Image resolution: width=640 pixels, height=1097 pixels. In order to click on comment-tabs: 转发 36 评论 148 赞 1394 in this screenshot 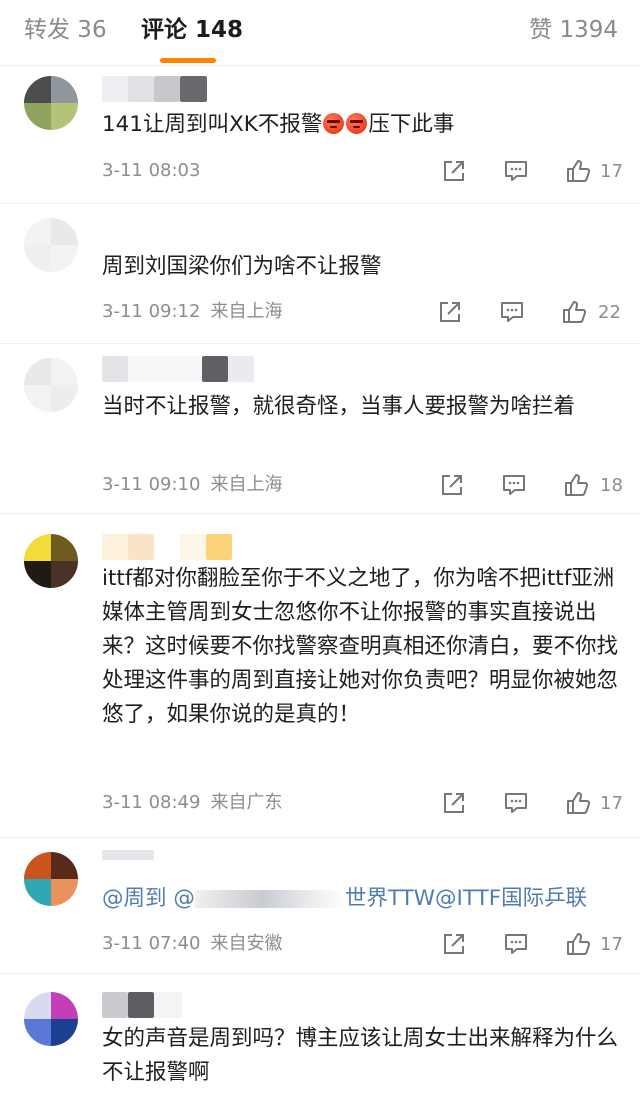, I will do `click(320, 33)`.